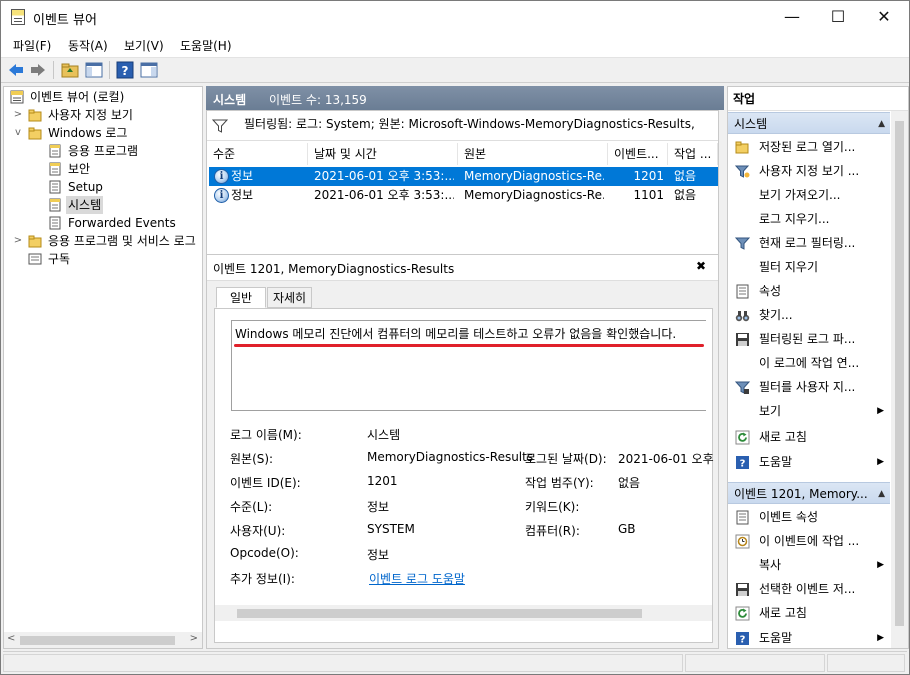  I want to click on chevron-down-icon: v, so click(18, 133).